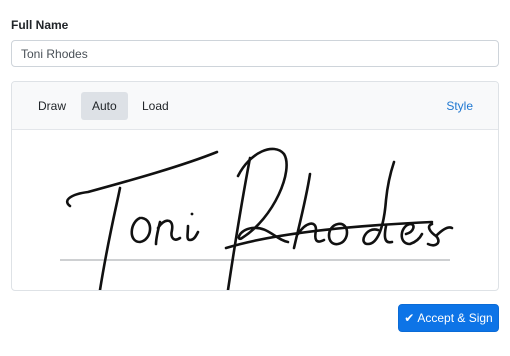 The width and height of the screenshot is (510, 356). I want to click on signature-toolbar: Draw Auto Load Style, so click(255, 106).